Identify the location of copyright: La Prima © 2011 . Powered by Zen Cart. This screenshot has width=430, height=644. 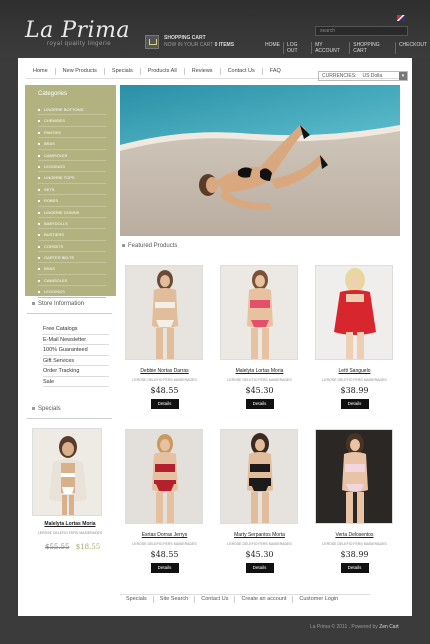
(354, 627).